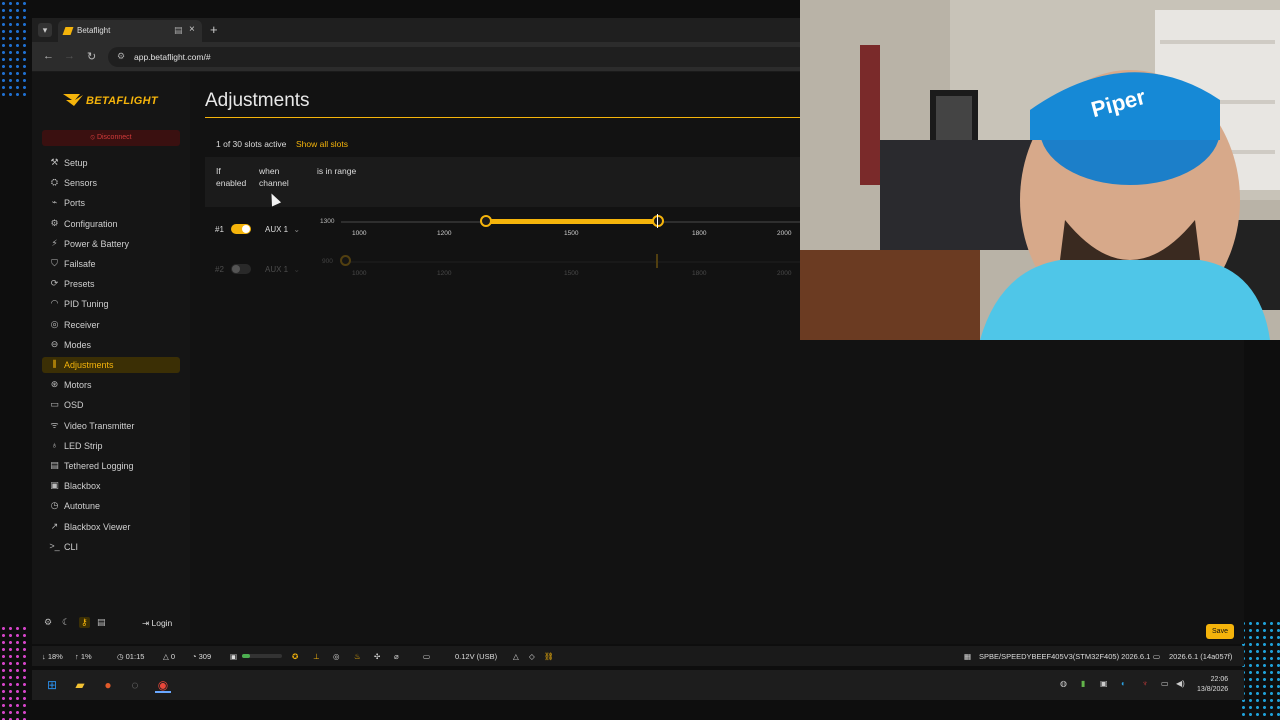 The height and width of the screenshot is (720, 1280). Describe the element at coordinates (111, 486) in the screenshot. I see `sidebar-item-blackbox: ▣ Blackbox` at that location.